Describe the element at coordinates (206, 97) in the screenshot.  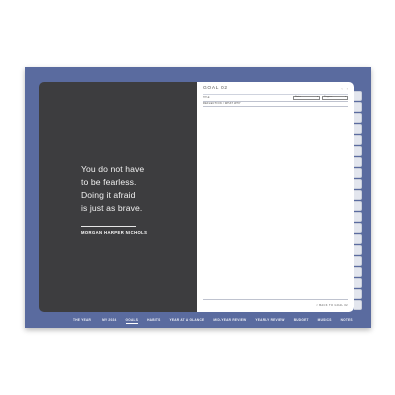
I see `title-field-label: TITLE` at that location.